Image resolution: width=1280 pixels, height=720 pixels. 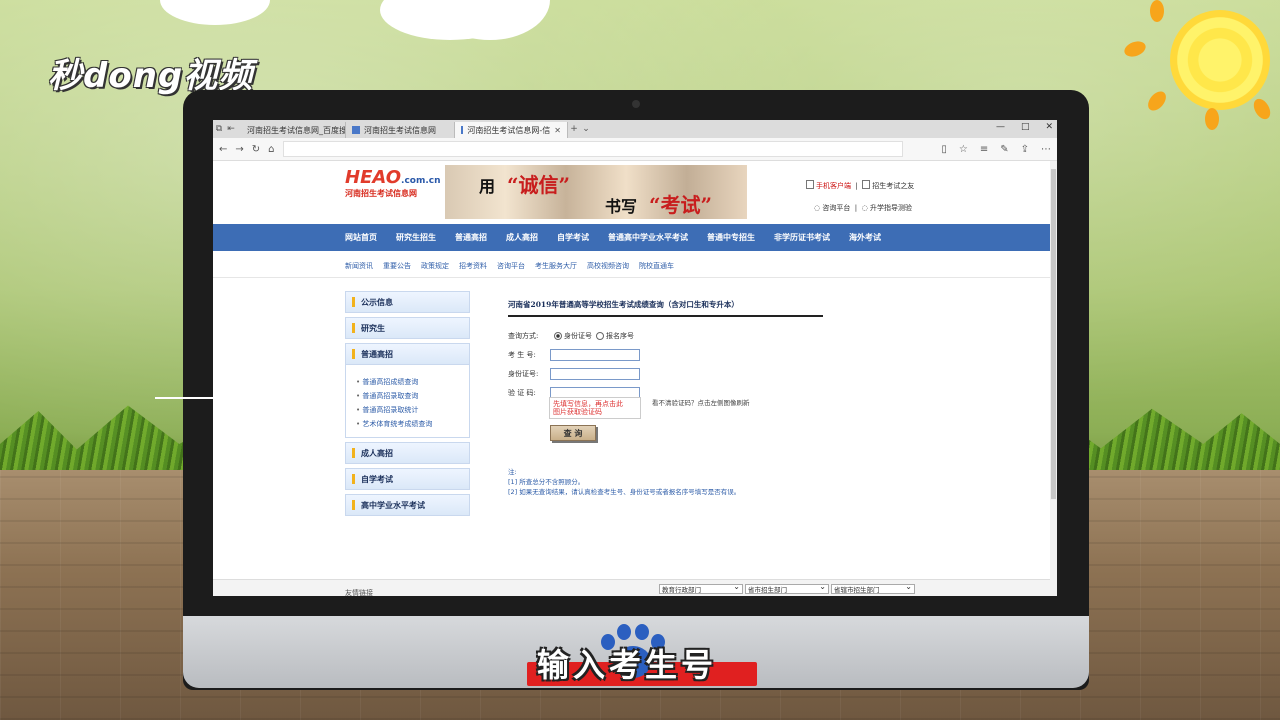 I want to click on subnav-item: 重要公告, so click(x=397, y=266).